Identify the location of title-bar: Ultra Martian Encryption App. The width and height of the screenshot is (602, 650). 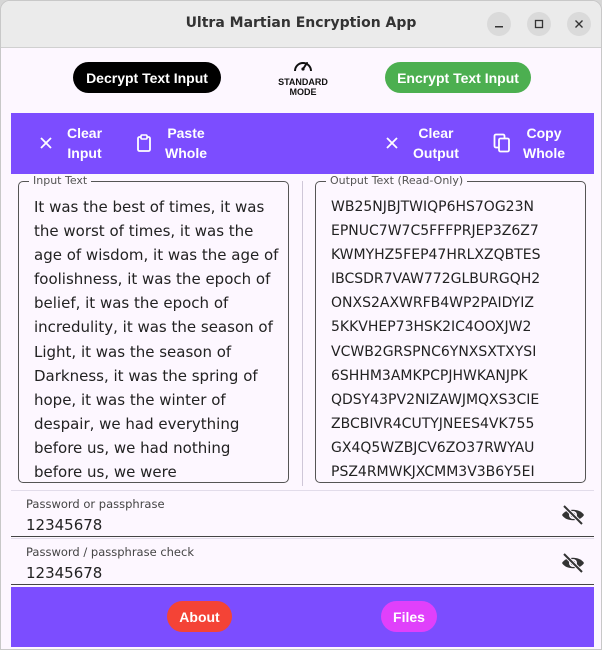
(301, 24).